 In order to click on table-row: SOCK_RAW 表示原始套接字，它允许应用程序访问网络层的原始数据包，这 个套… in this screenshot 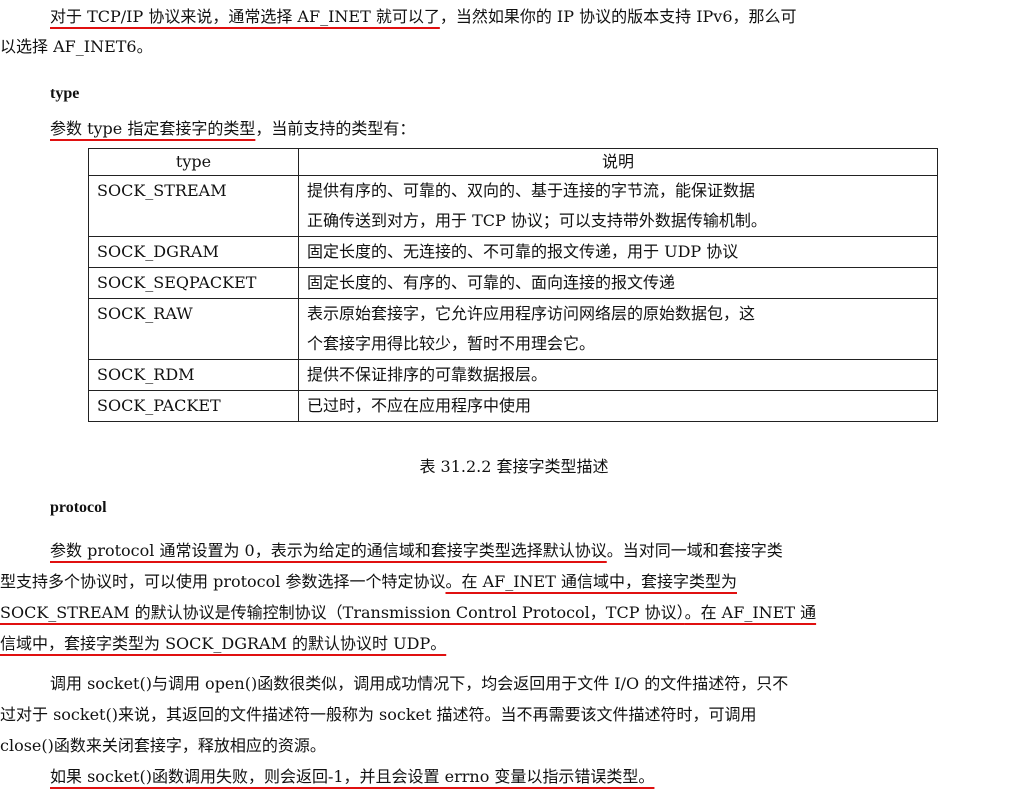, I will do `click(513, 329)`.